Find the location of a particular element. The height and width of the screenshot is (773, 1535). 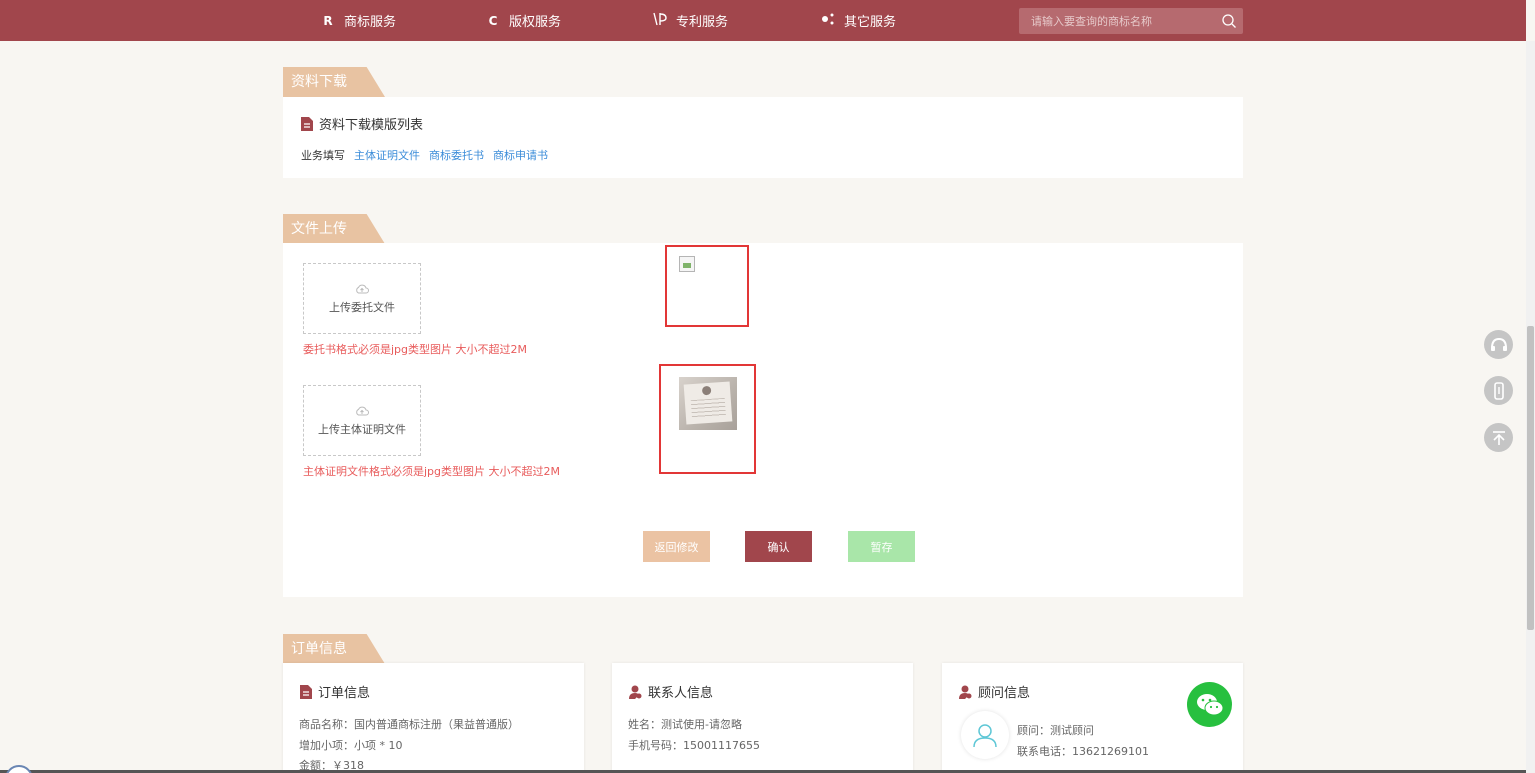

save-draft-button: 暂存 is located at coordinates (881, 546).